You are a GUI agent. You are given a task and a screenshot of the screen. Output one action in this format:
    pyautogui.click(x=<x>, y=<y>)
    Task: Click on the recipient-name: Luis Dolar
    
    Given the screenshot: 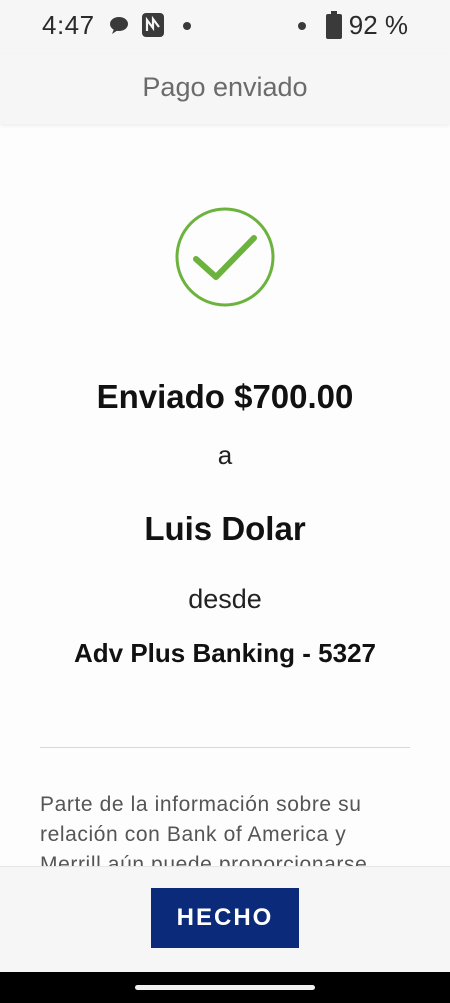 What is the action you would take?
    pyautogui.click(x=225, y=528)
    